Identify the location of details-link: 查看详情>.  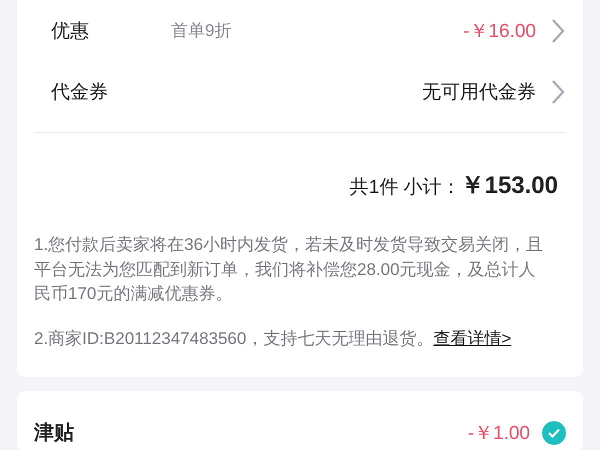
(472, 338).